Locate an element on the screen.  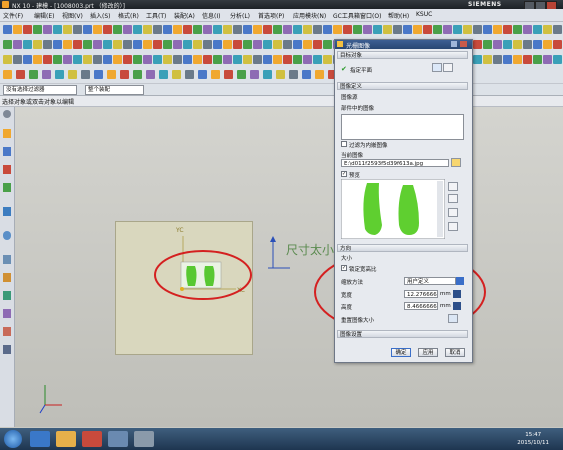
dialog-icon is located at coordinates (340, 44).